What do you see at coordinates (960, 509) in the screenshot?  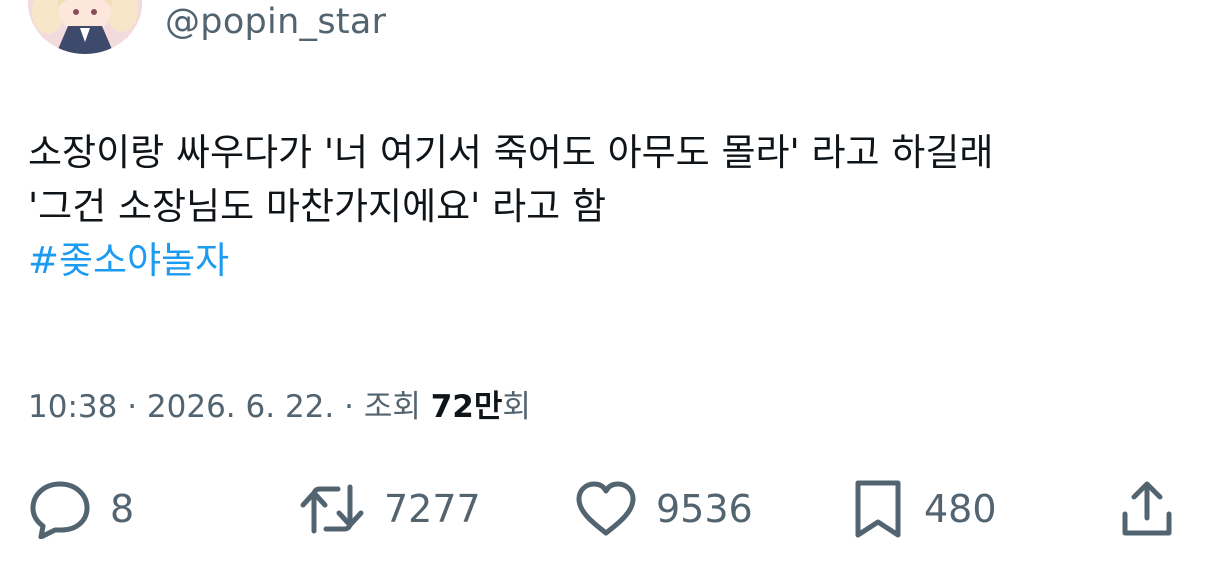 I see `bookmark-count: 480` at bounding box center [960, 509].